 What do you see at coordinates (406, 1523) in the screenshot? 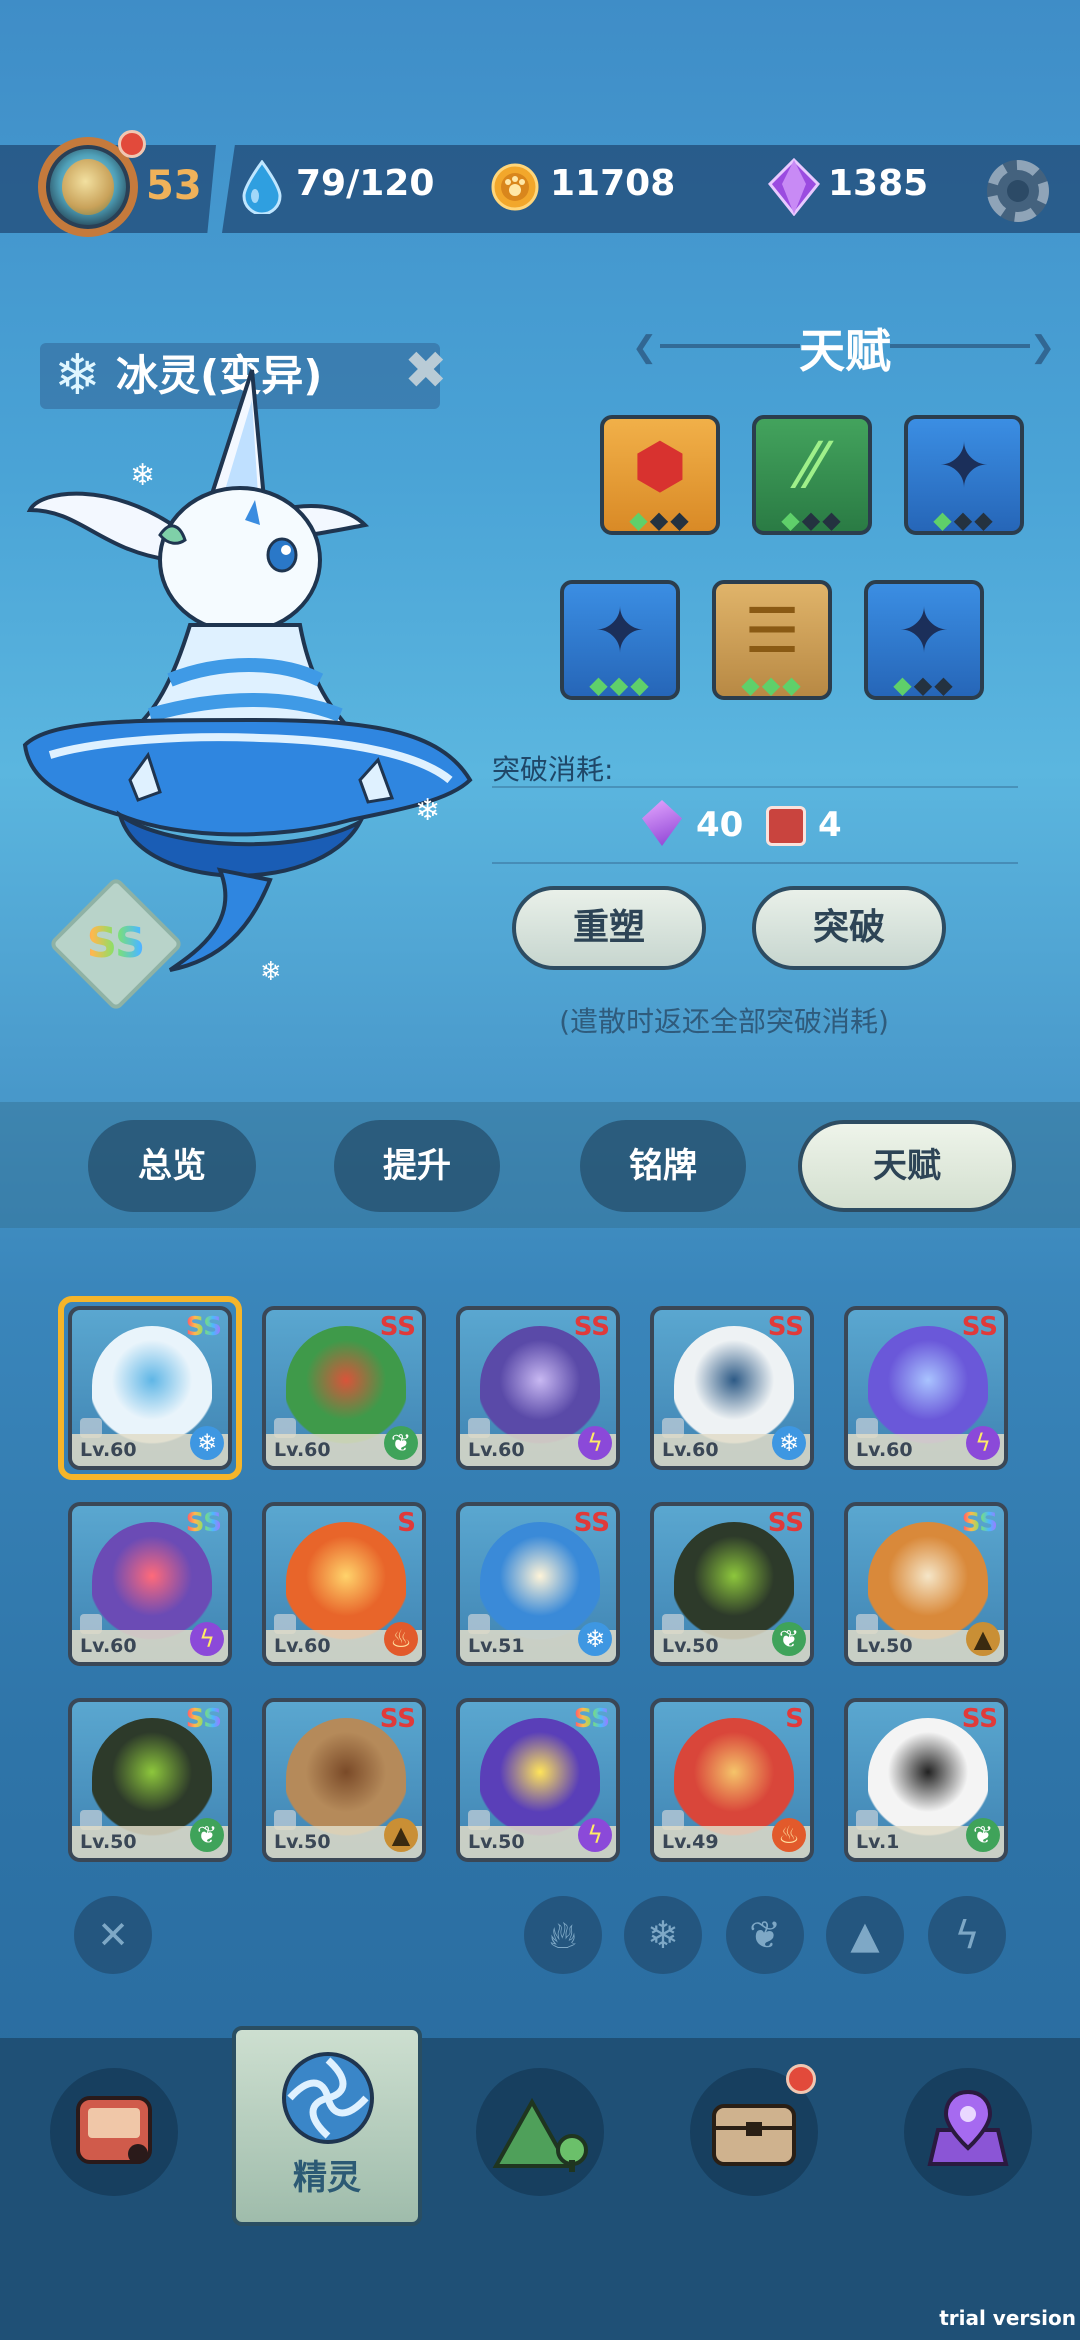
I see `spirit-rank: S` at bounding box center [406, 1523].